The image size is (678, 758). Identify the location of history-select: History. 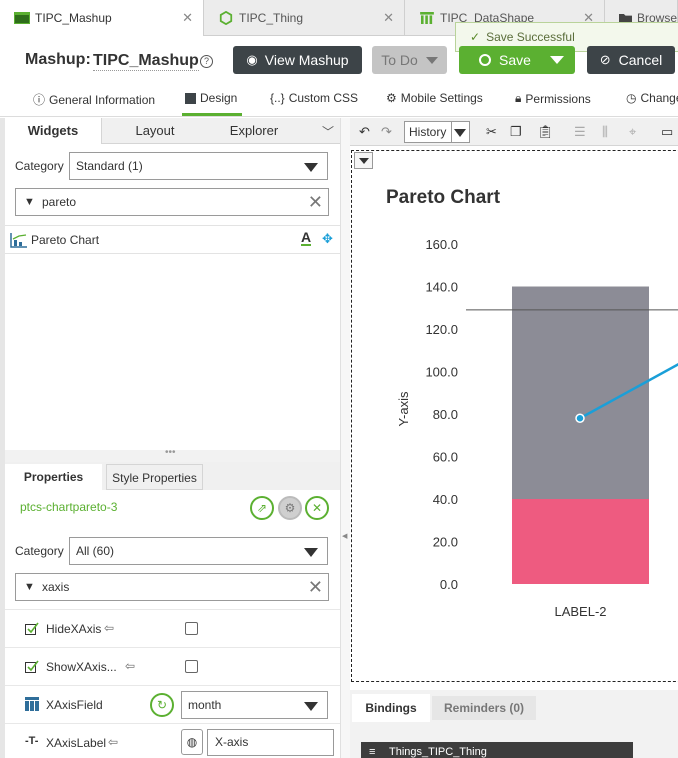
(437, 132).